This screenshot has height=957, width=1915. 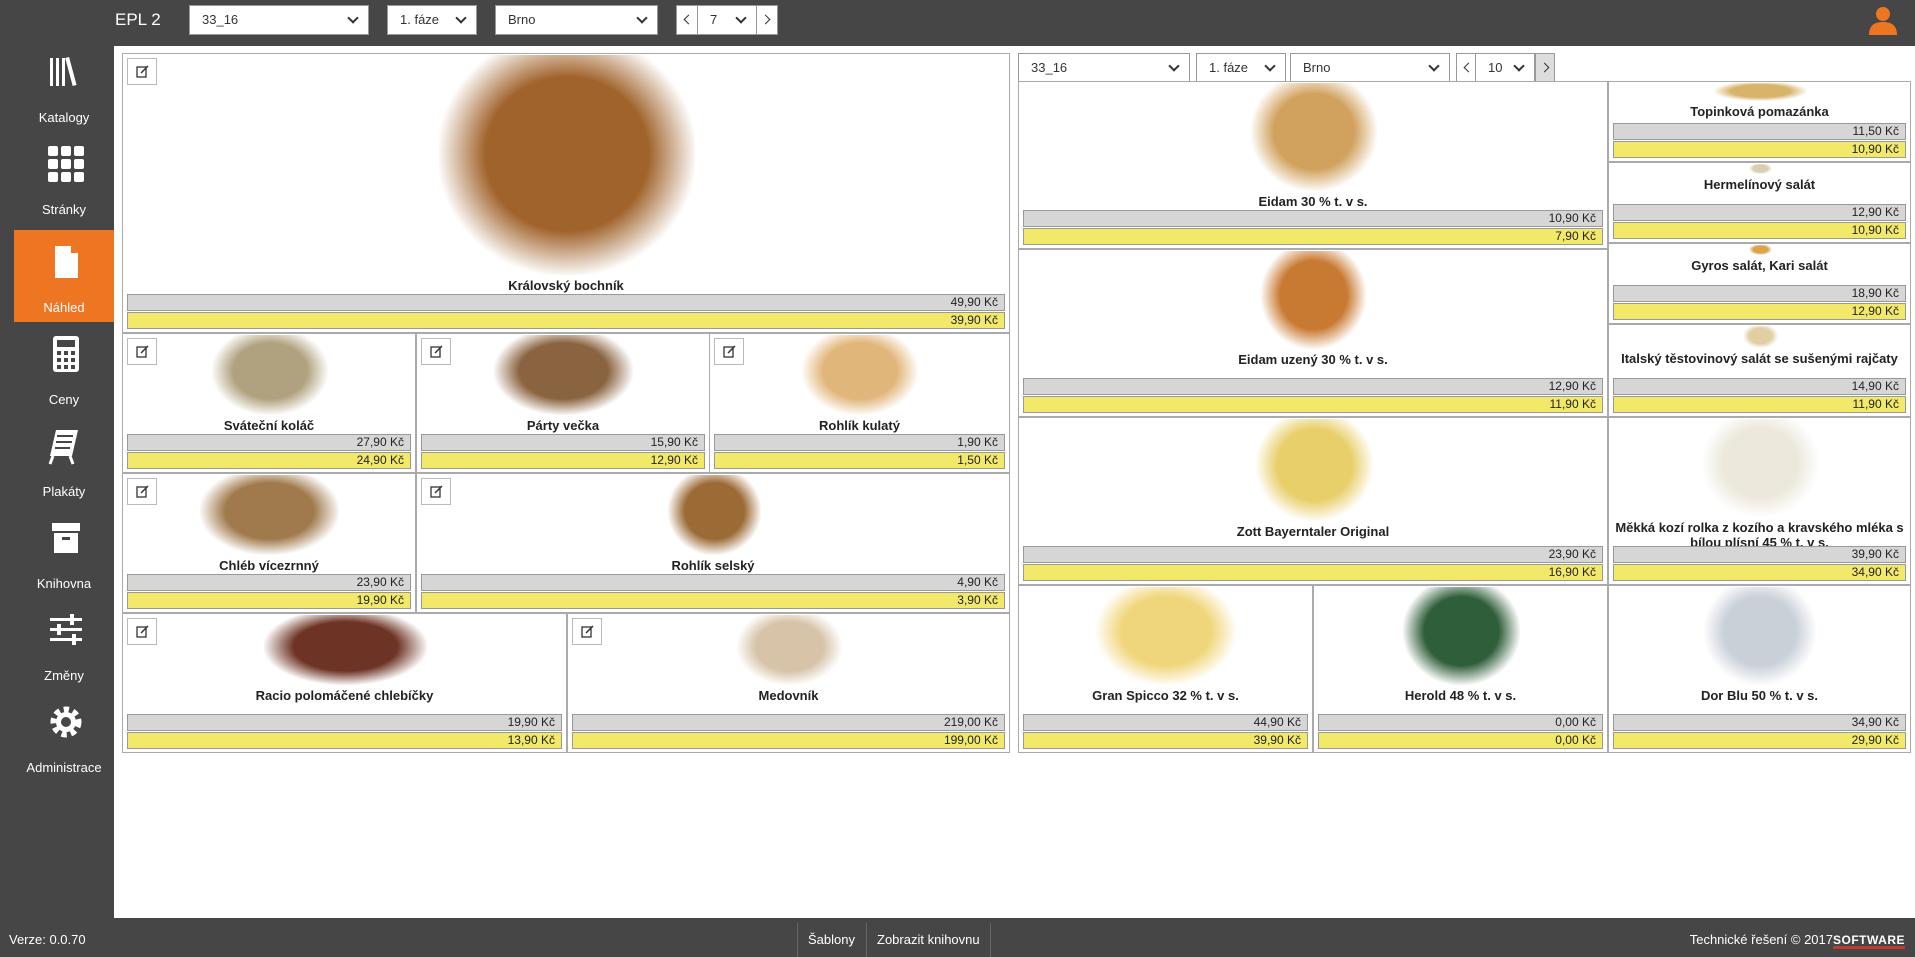 What do you see at coordinates (1545, 67) in the screenshot?
I see `right-next-page-button` at bounding box center [1545, 67].